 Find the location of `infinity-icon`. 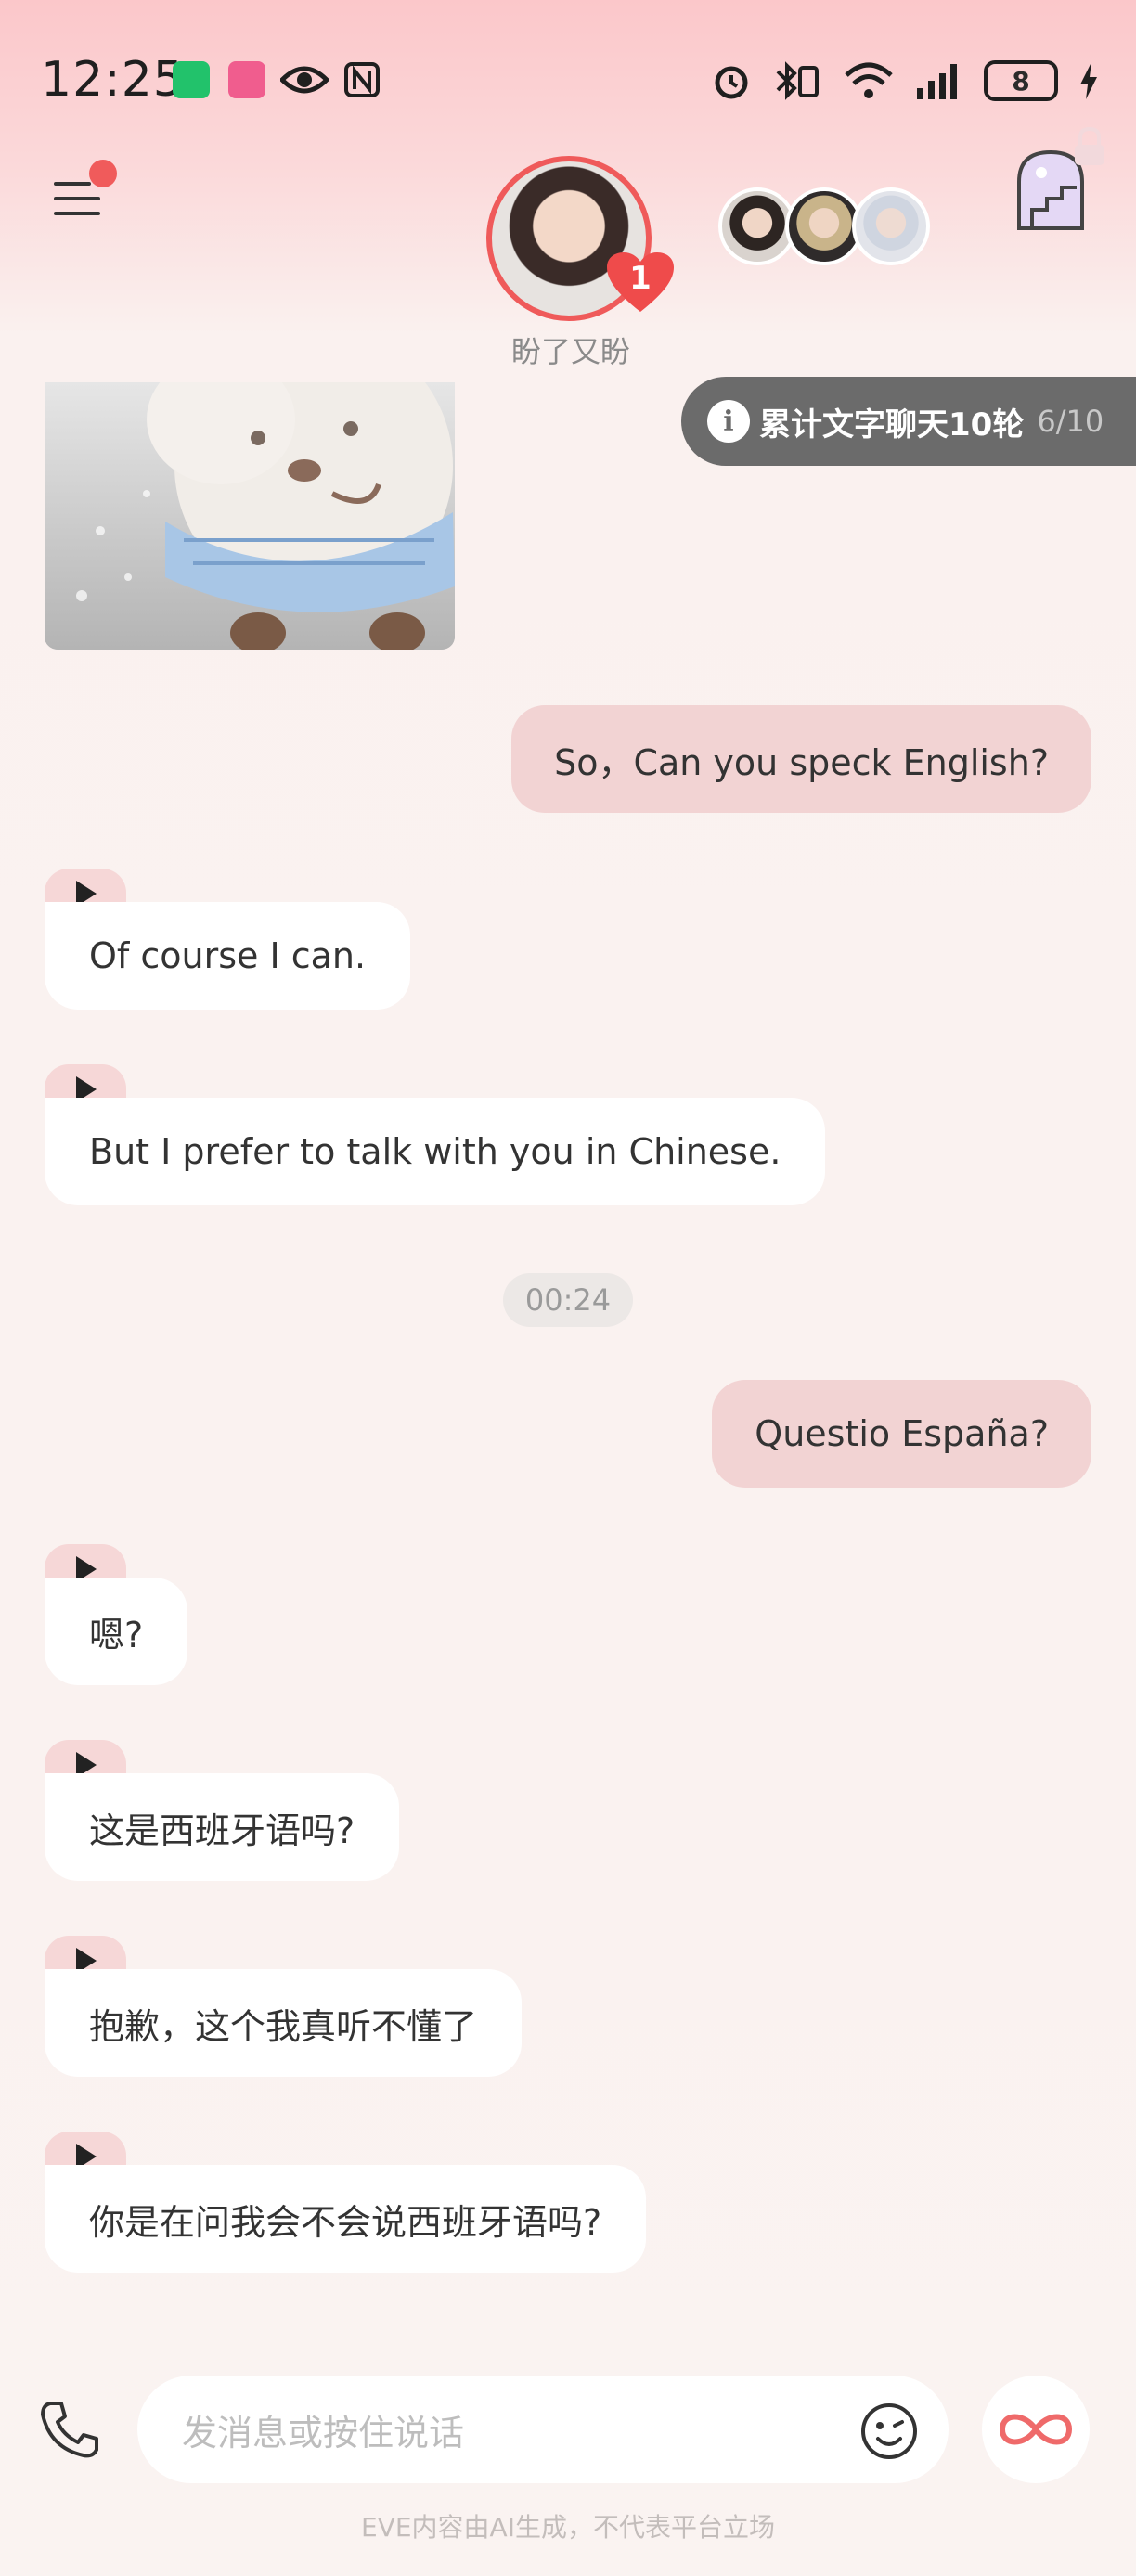

infinity-icon is located at coordinates (1036, 2429).